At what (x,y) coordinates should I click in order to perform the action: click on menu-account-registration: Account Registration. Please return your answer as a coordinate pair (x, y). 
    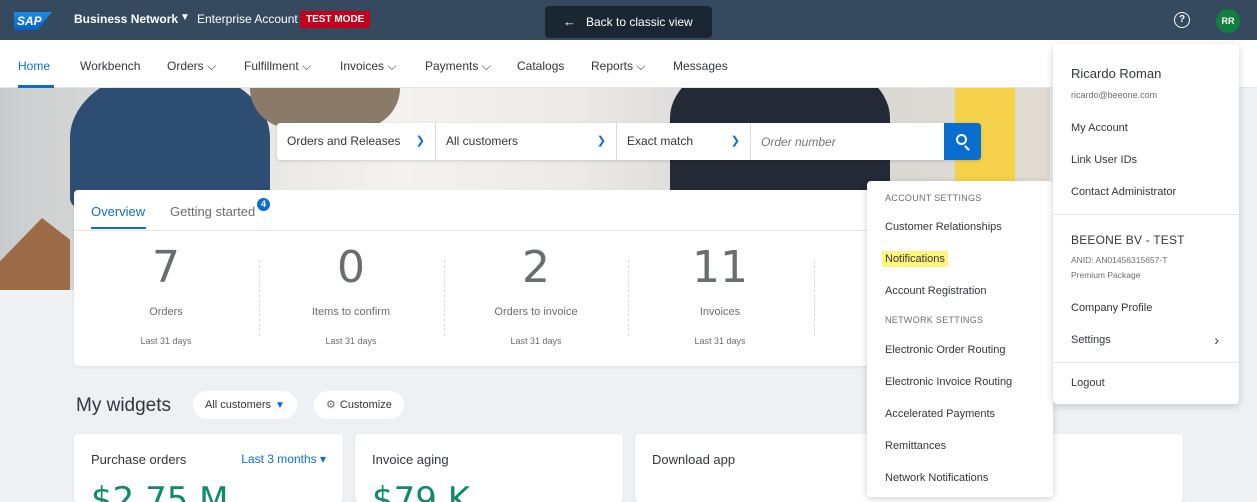
    Looking at the image, I should click on (936, 291).